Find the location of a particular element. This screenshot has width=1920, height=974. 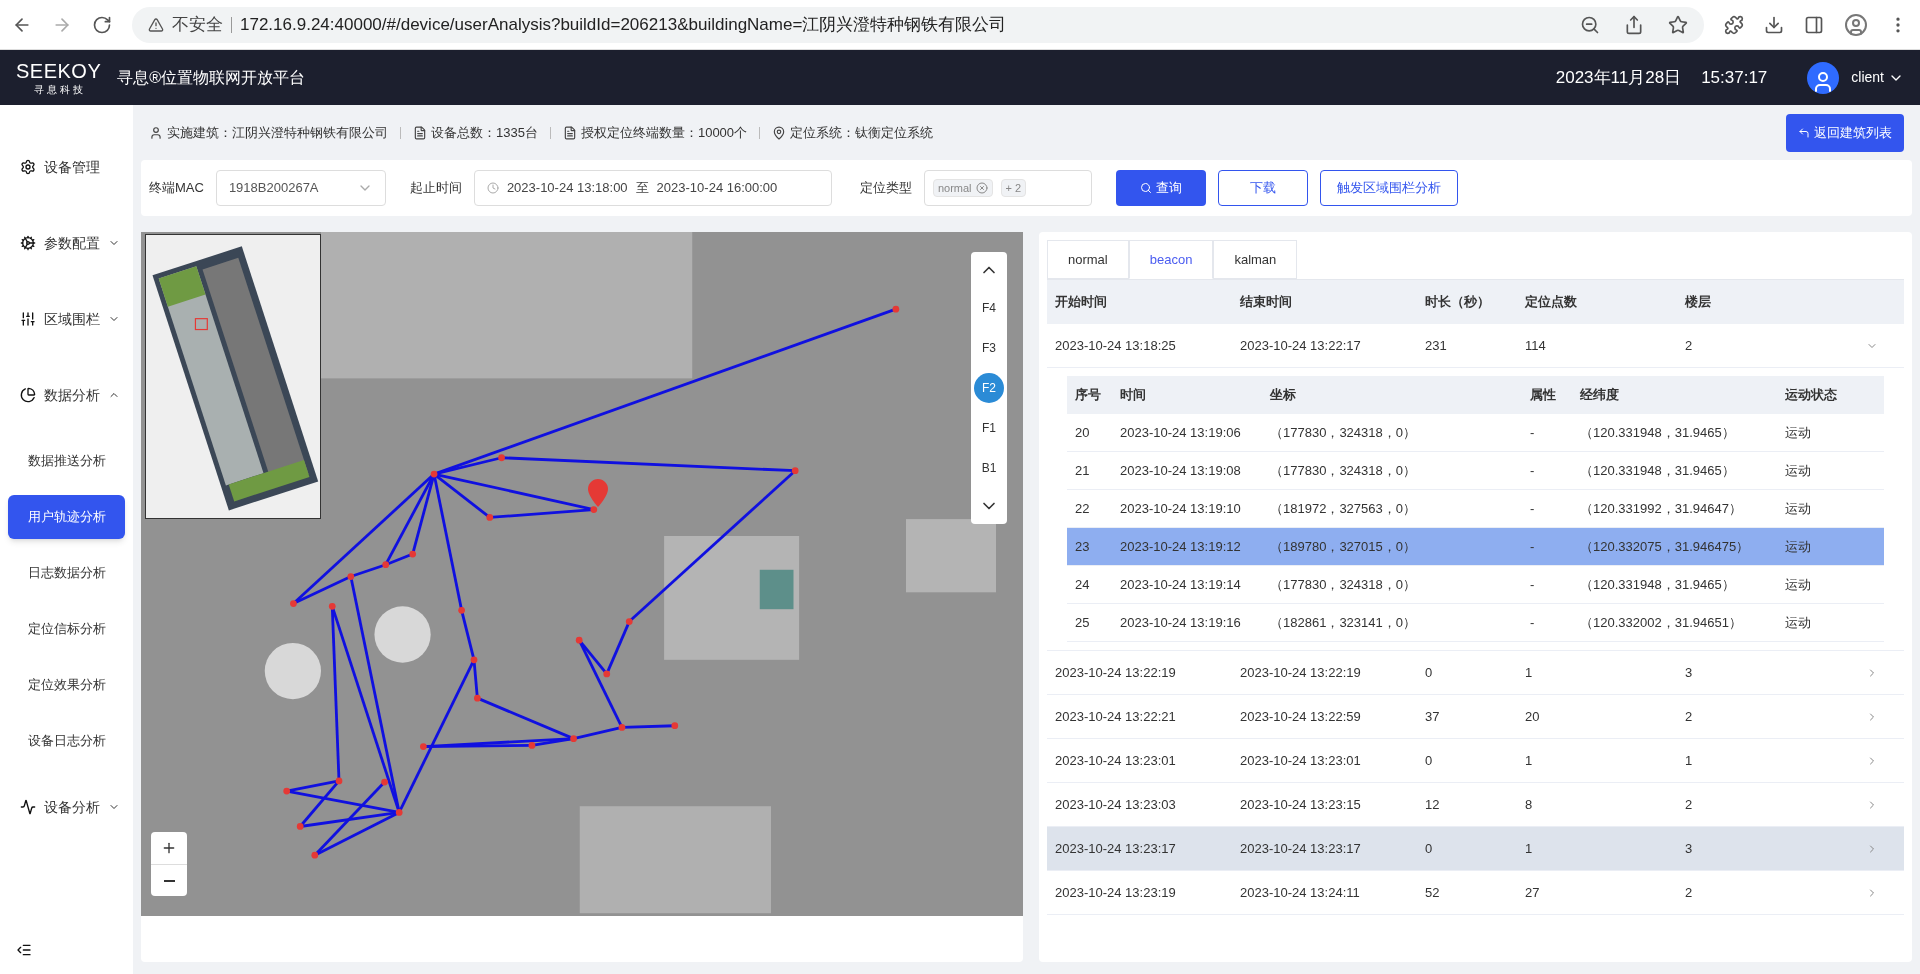

header-date: 2023年11月28日 is located at coordinates (1618, 77).